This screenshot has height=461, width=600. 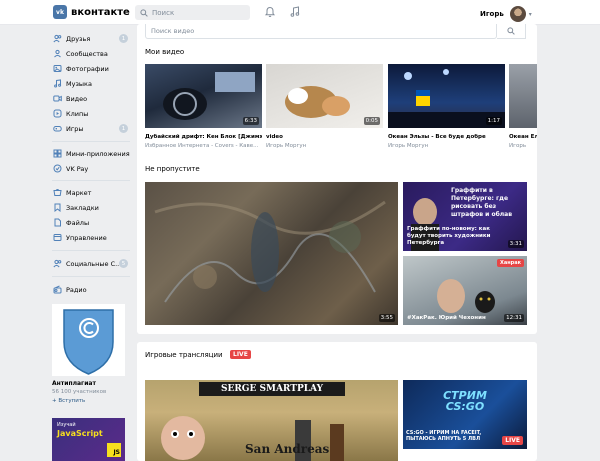 I want to click on manage-icon, so click(x=57, y=238).